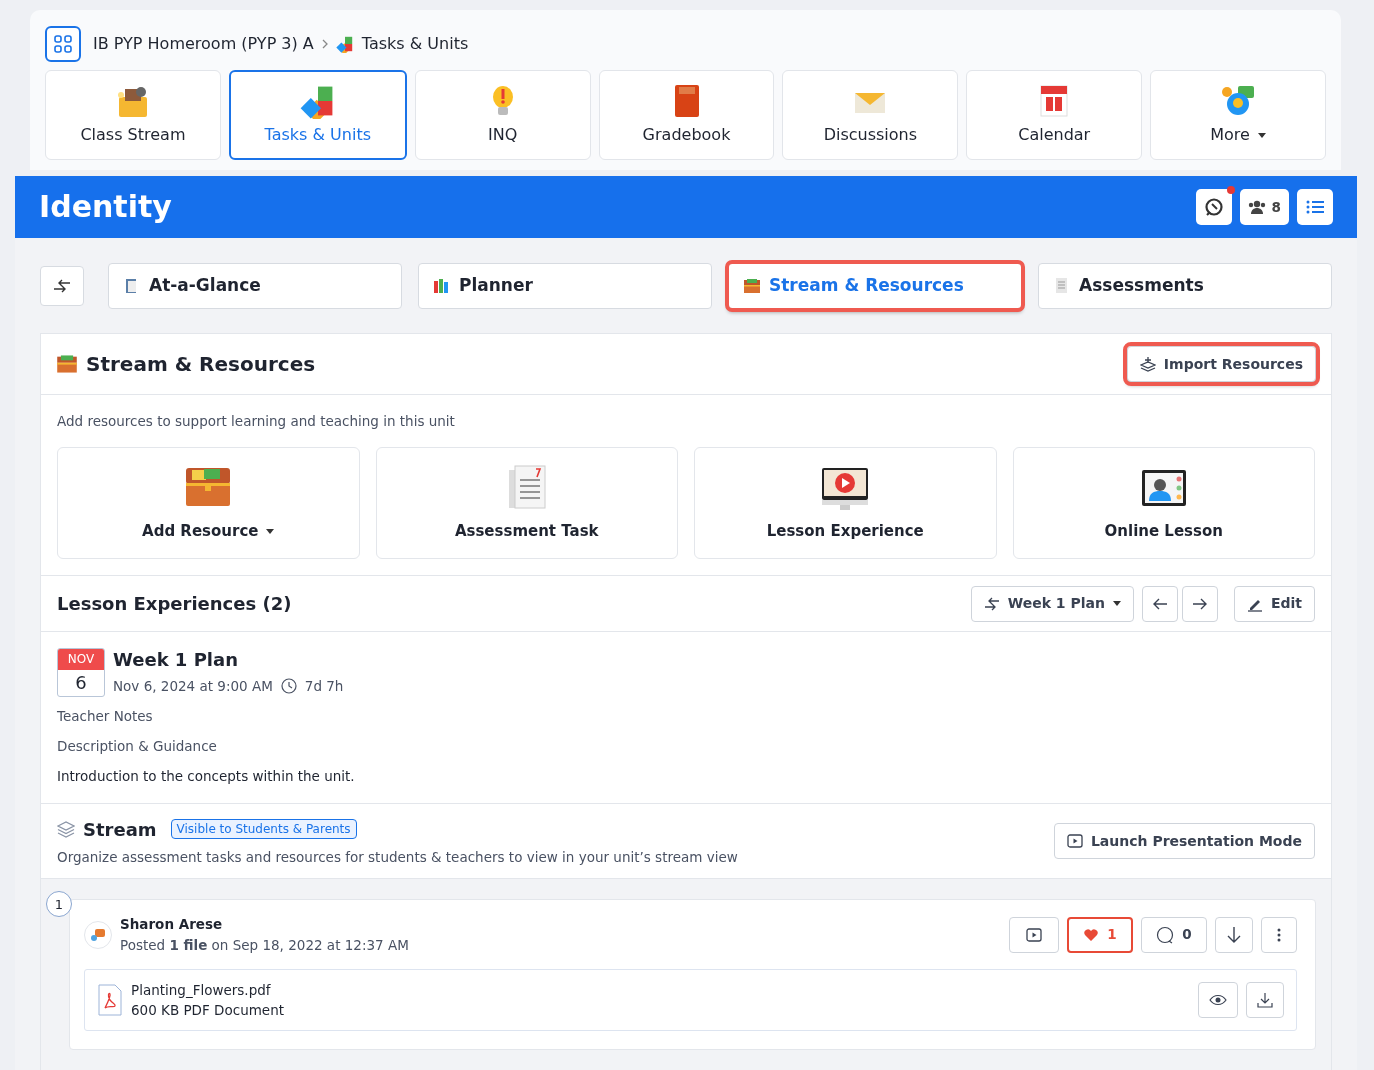 The image size is (1374, 1070). Describe the element at coordinates (1274, 603) in the screenshot. I see `edit-button: Edit` at that location.